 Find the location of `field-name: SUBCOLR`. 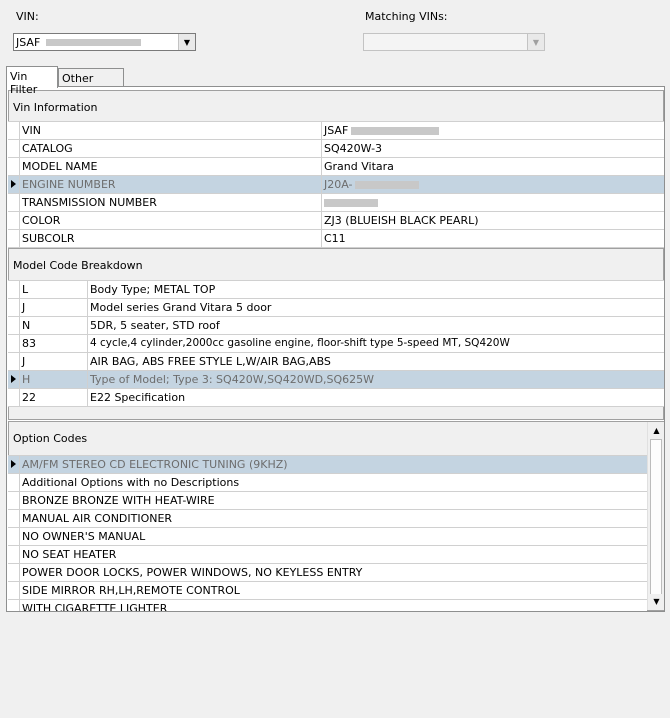

field-name: SUBCOLR is located at coordinates (48, 238).